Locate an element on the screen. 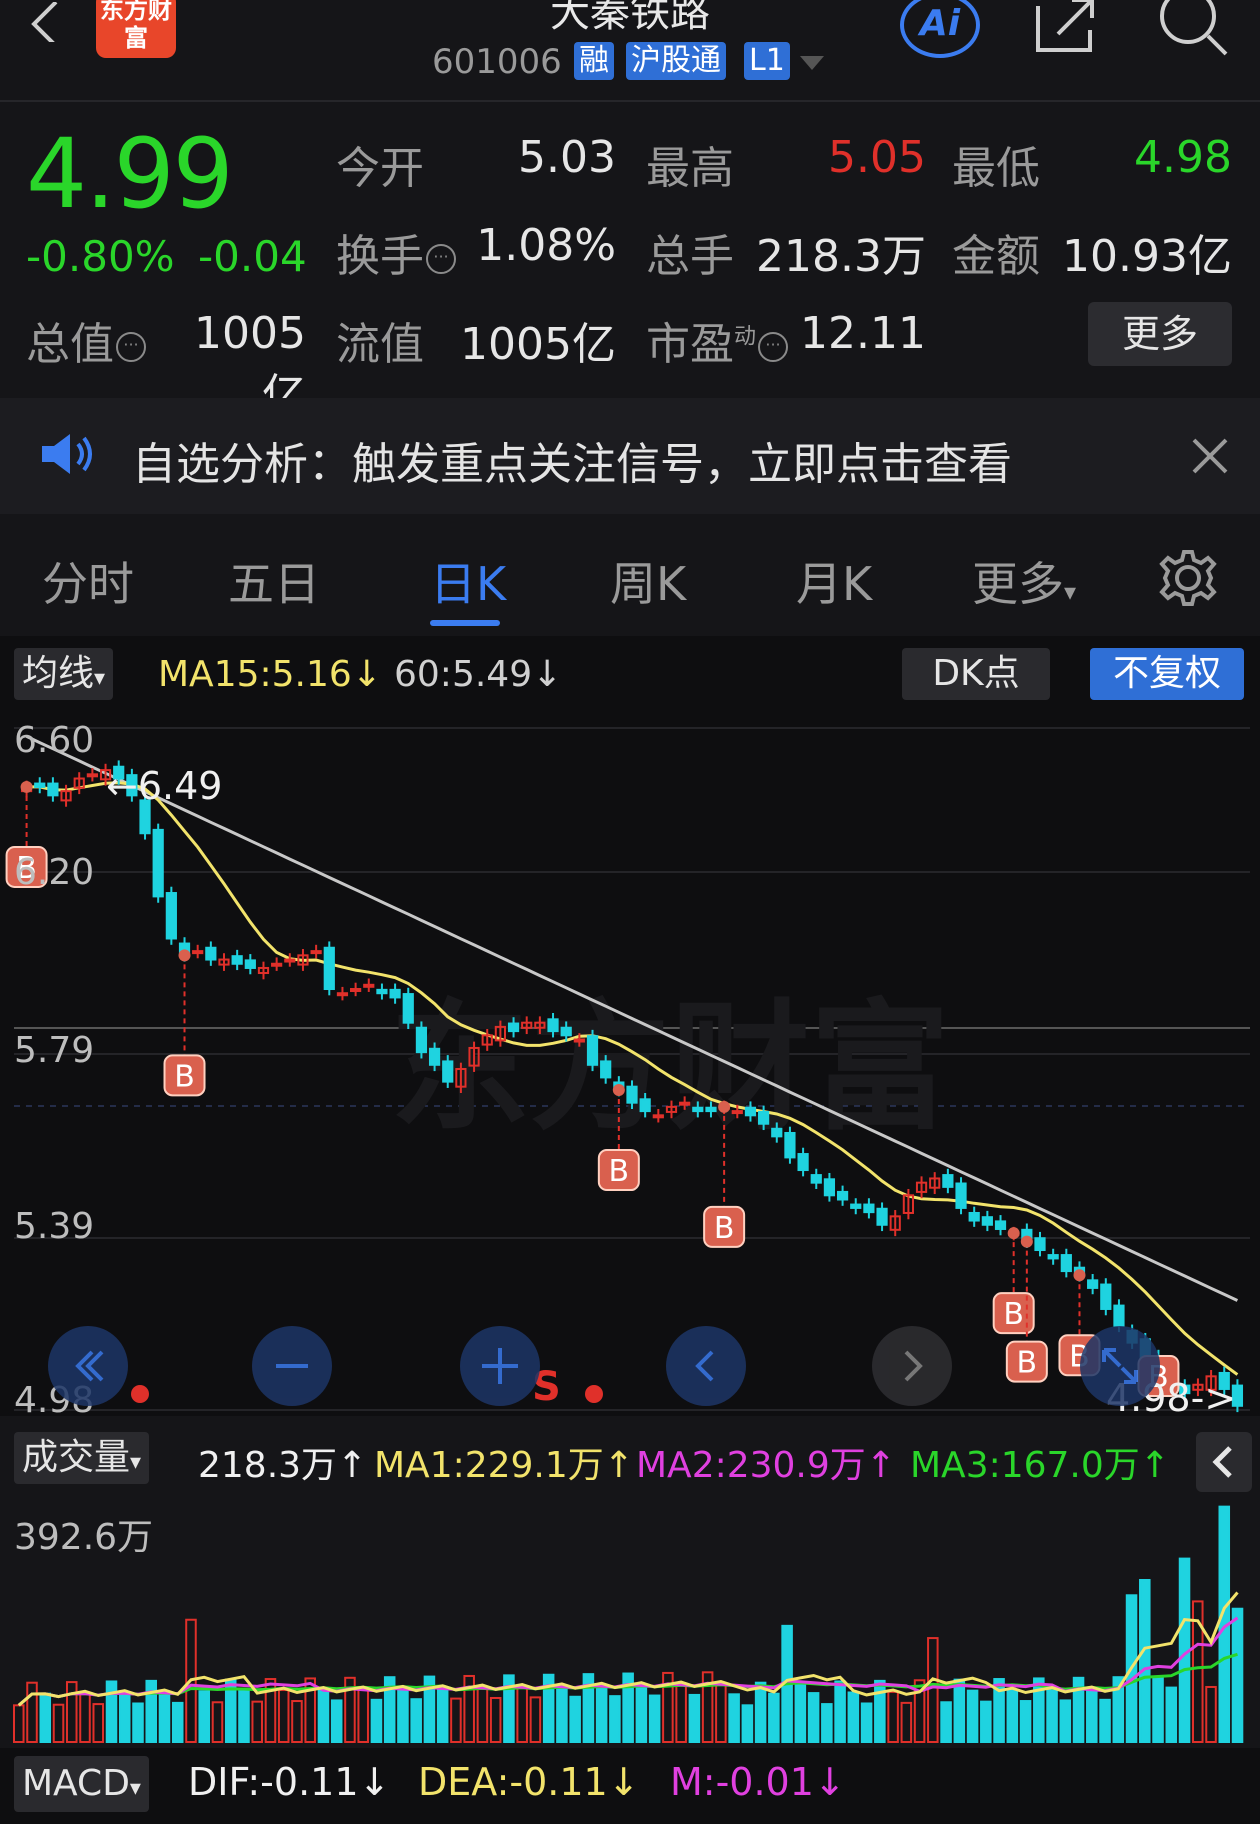 This screenshot has height=1824, width=1260. fast-back-button is located at coordinates (88, 1366).